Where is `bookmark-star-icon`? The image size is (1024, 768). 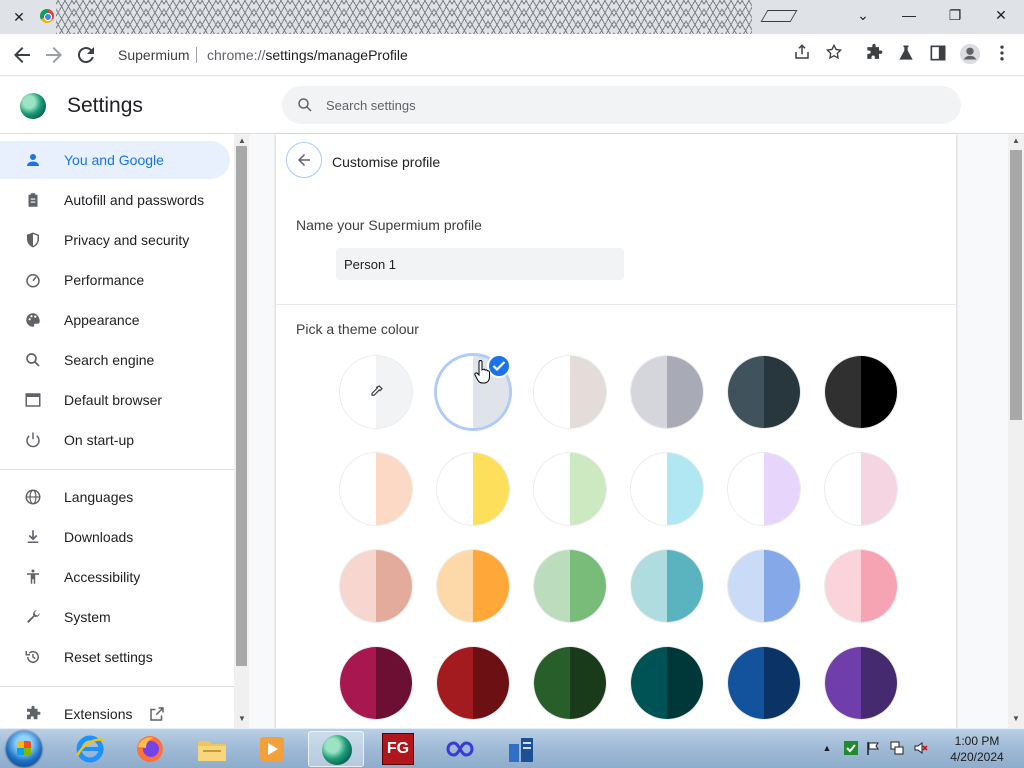
bookmark-star-icon is located at coordinates (834, 55).